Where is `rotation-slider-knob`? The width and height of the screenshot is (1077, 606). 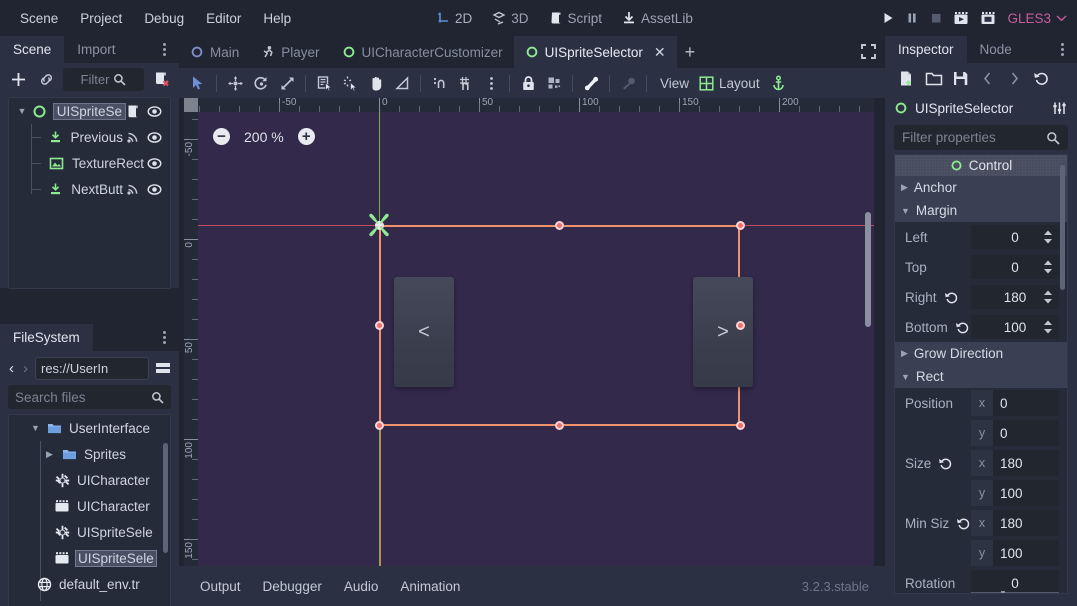 rotation-slider-knob is located at coordinates (1003, 592).